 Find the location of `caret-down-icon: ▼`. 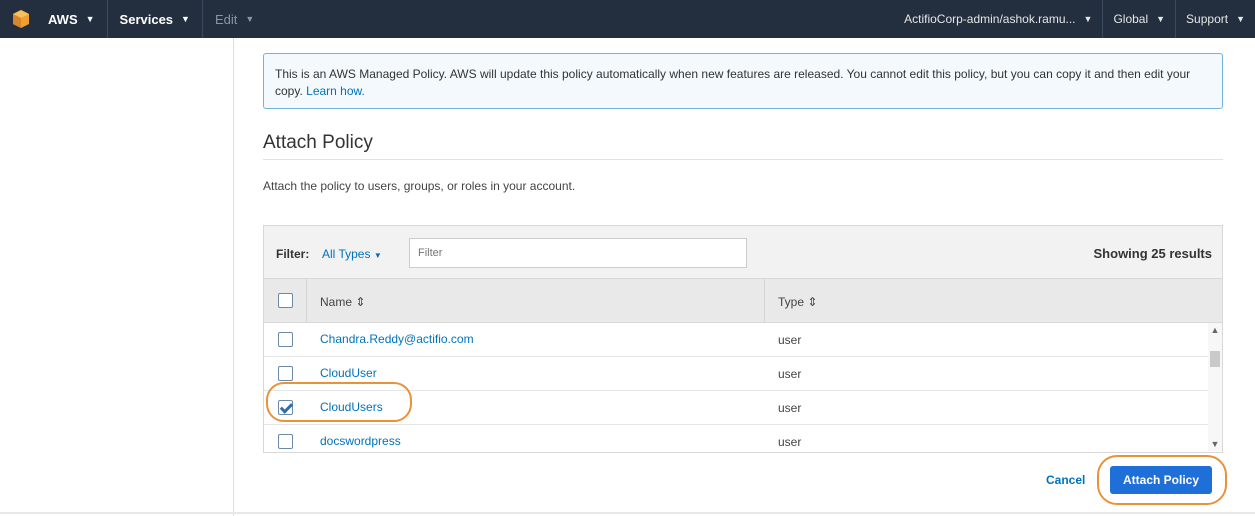

caret-down-icon: ▼ is located at coordinates (377, 255).